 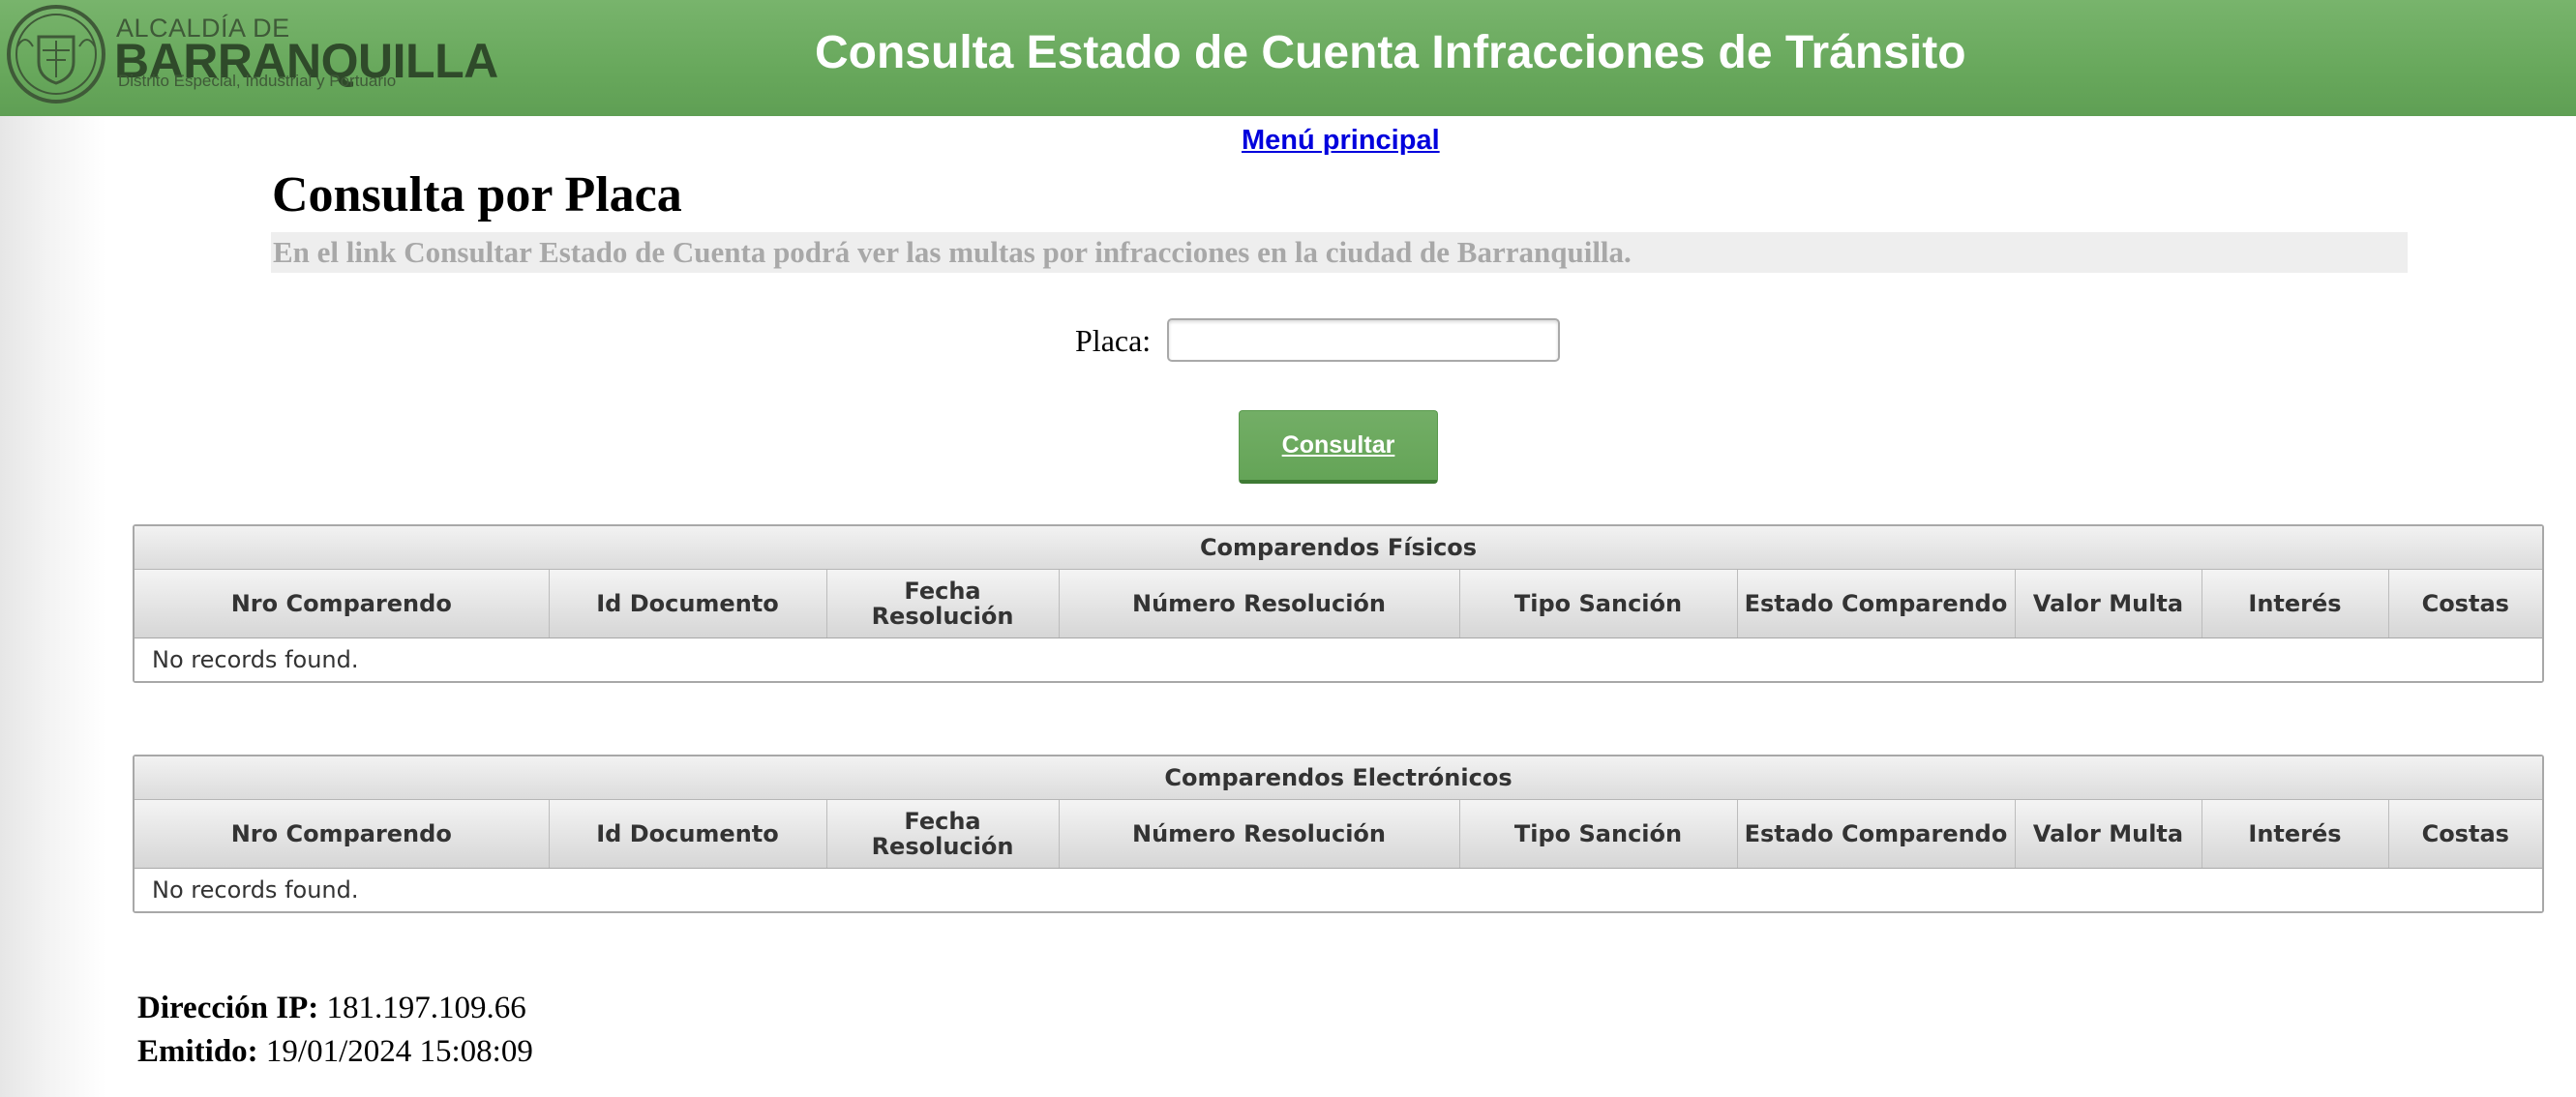 What do you see at coordinates (1341, 141) in the screenshot?
I see `menu-principal-link: Menú principal` at bounding box center [1341, 141].